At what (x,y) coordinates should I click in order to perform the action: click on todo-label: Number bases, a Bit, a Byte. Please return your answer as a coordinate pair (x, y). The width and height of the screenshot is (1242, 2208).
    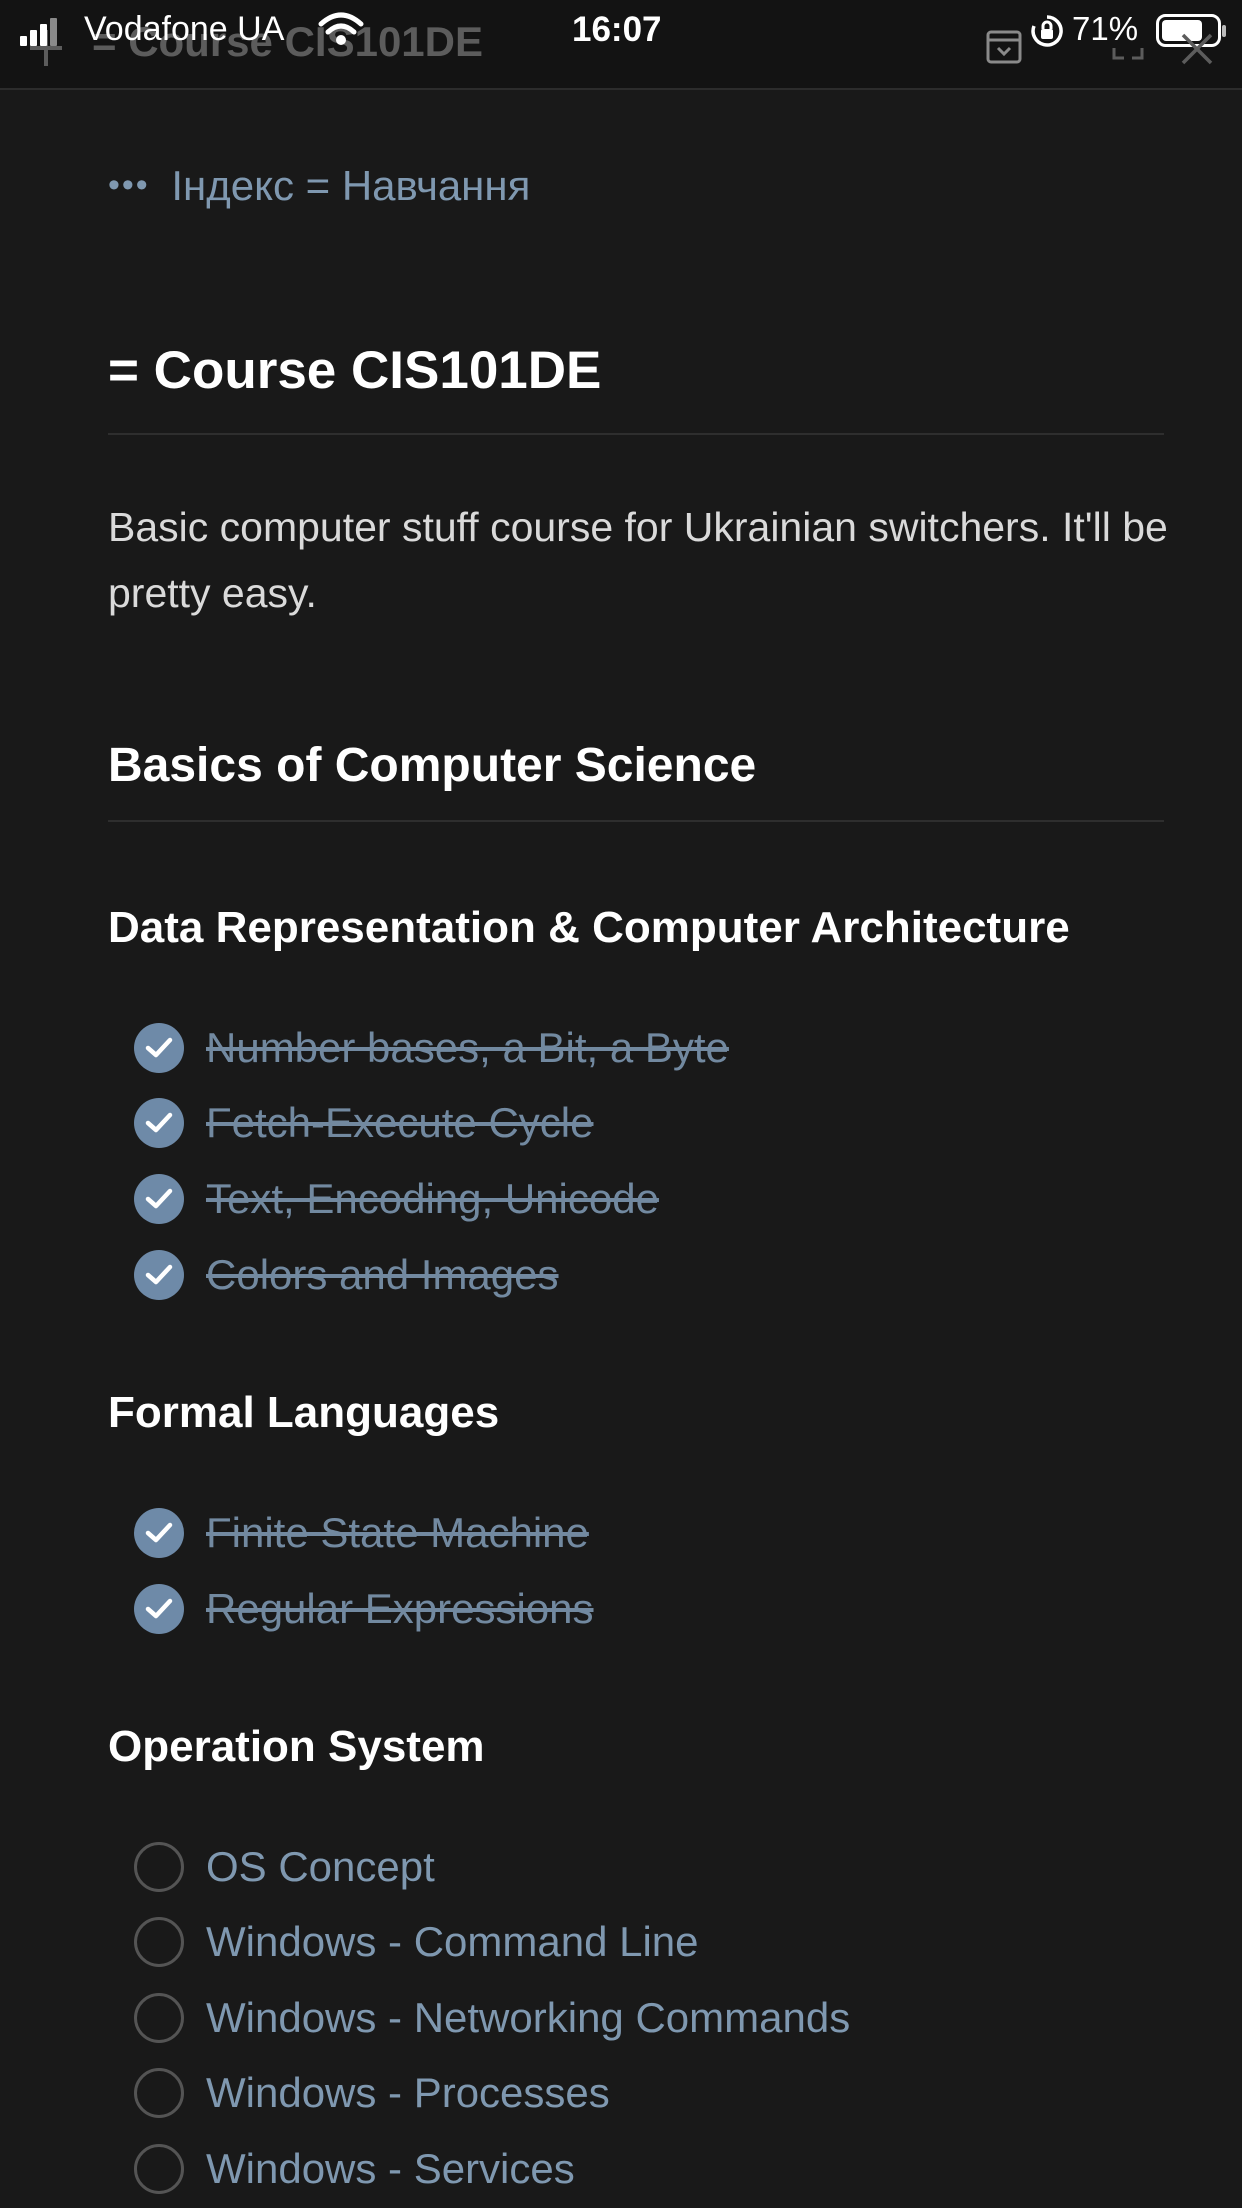
    Looking at the image, I should click on (467, 1047).